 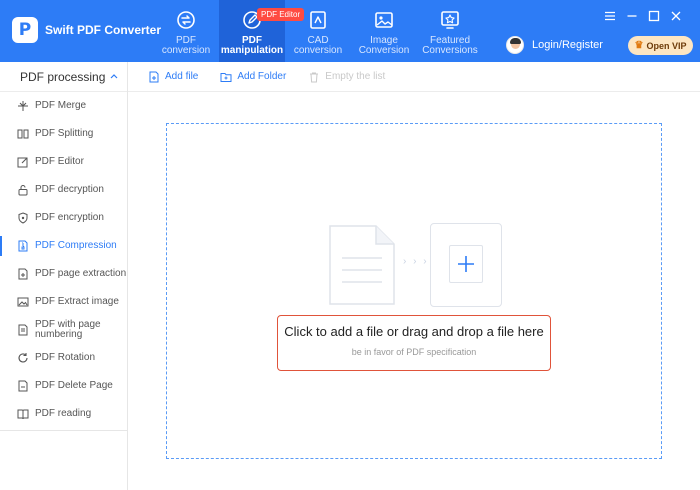 I want to click on login-label: Login/Register, so click(x=567, y=45).